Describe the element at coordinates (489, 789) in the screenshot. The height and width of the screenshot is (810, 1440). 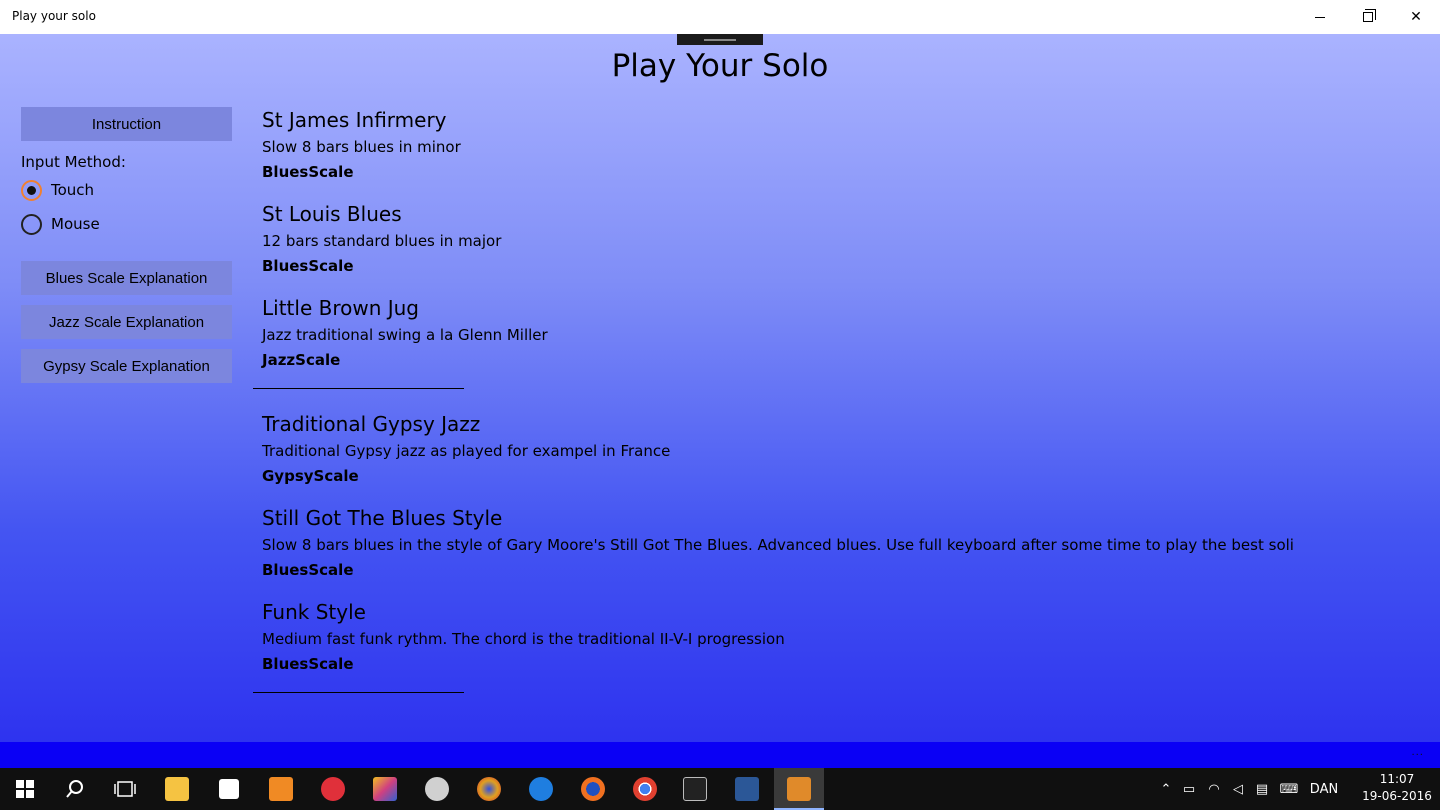
I see `color-app-icon` at that location.